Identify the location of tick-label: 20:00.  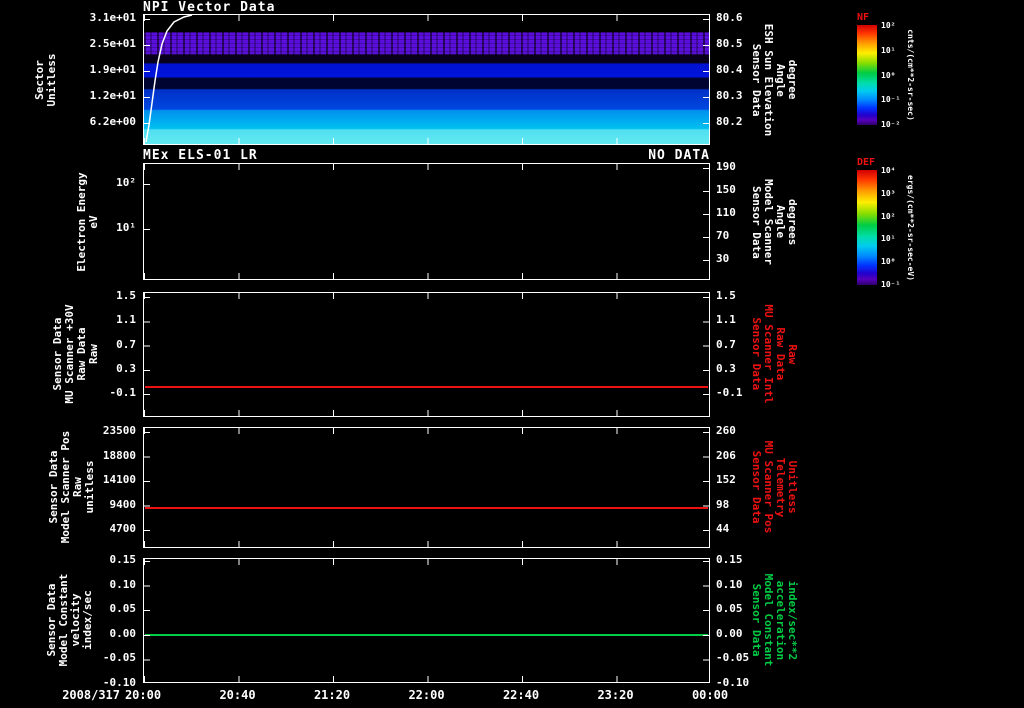
(143, 695).